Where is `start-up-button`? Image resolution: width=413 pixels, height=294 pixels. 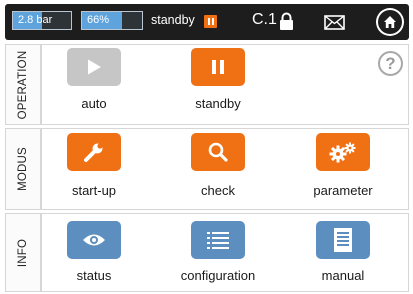
start-up-button is located at coordinates (94, 152).